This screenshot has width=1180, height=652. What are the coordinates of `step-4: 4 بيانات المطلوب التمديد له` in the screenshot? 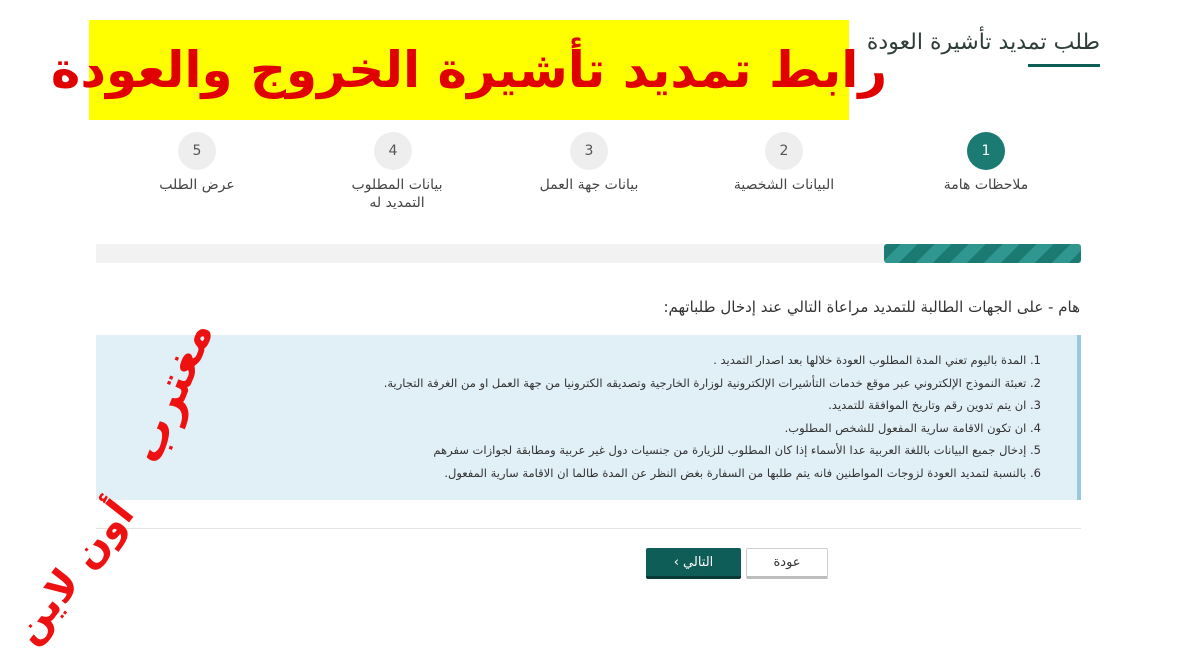 It's located at (393, 172).